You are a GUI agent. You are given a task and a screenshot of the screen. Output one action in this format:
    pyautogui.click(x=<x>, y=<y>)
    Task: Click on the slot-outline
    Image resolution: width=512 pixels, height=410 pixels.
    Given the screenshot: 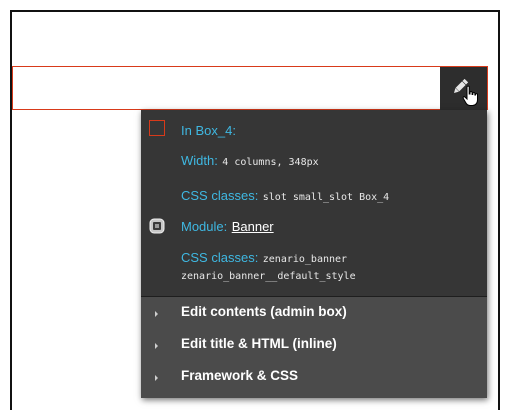 What is the action you would take?
    pyautogui.click(x=250, y=88)
    